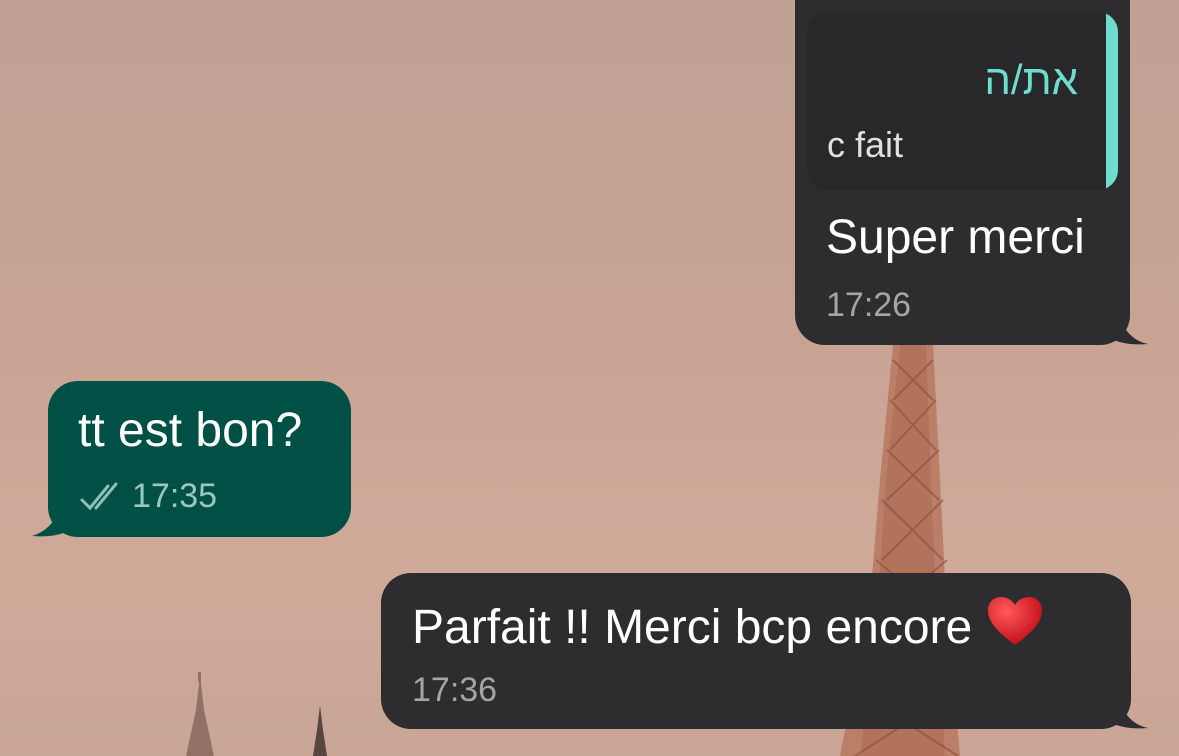 This screenshot has height=756, width=1179. I want to click on message-bubble-incoming: את/ה c fait Super merci 17:26, so click(962, 172).